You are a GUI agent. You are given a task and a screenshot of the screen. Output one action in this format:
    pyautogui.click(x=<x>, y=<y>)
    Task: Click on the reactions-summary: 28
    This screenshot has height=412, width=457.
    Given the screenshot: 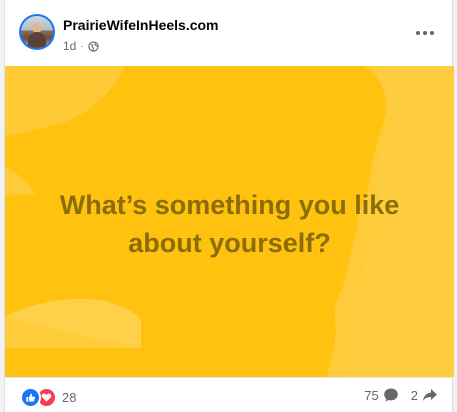 What is the action you would take?
    pyautogui.click(x=48, y=397)
    